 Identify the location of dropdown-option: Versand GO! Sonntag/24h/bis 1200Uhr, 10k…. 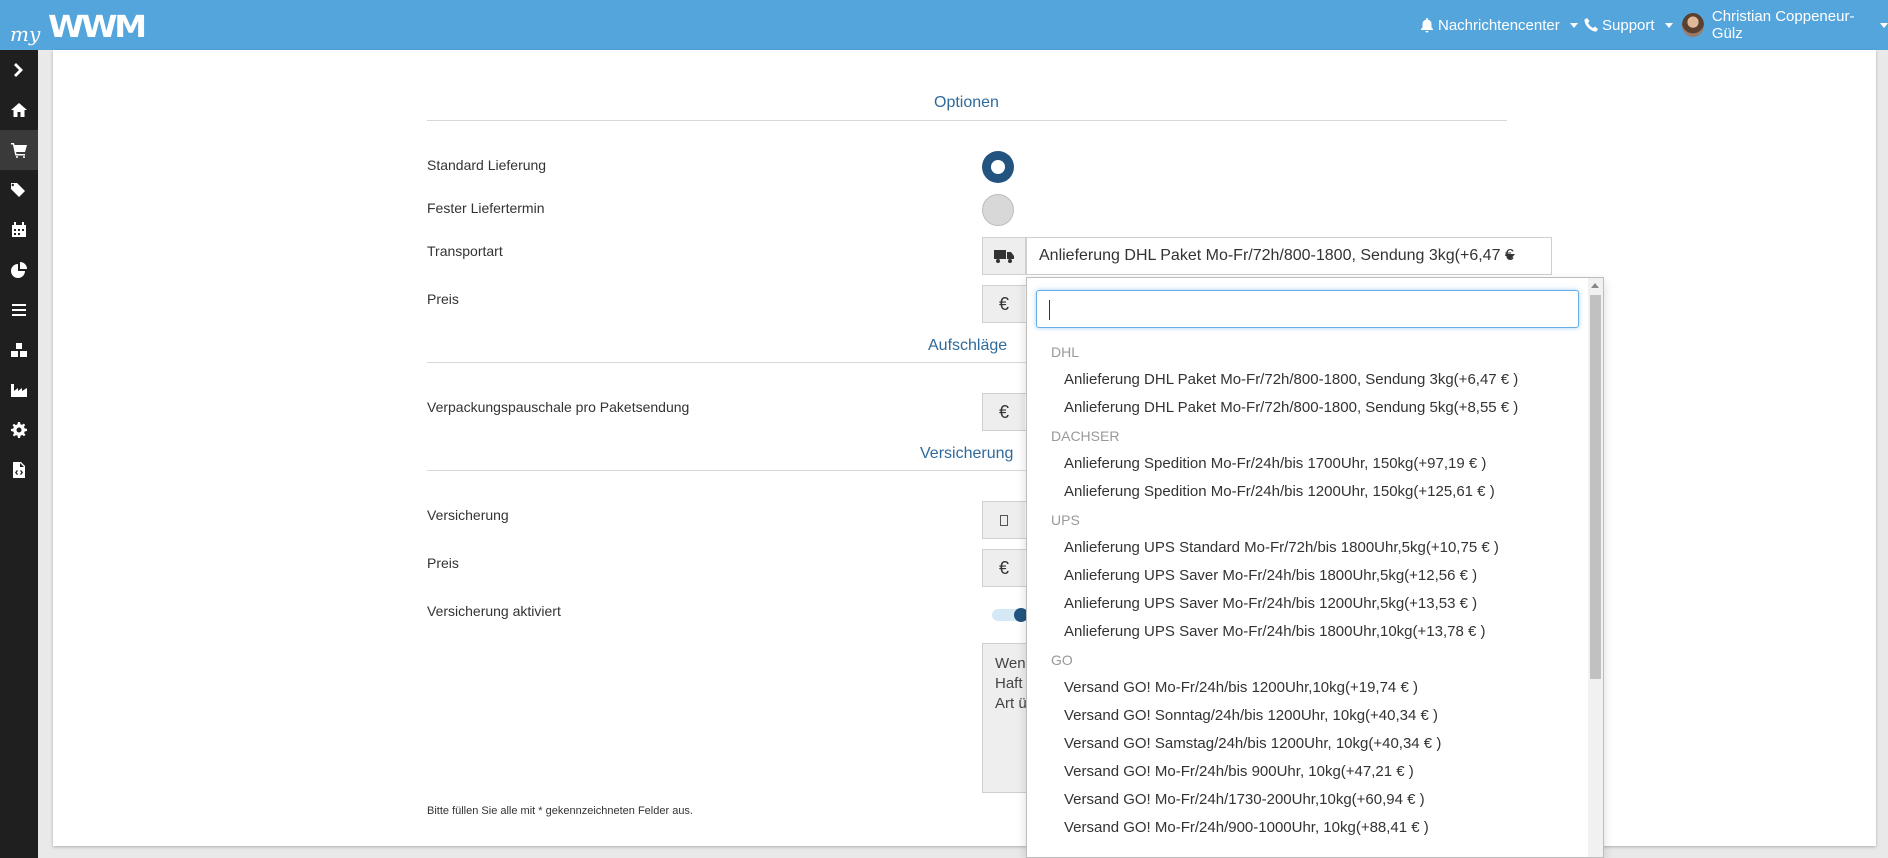
(1308, 716).